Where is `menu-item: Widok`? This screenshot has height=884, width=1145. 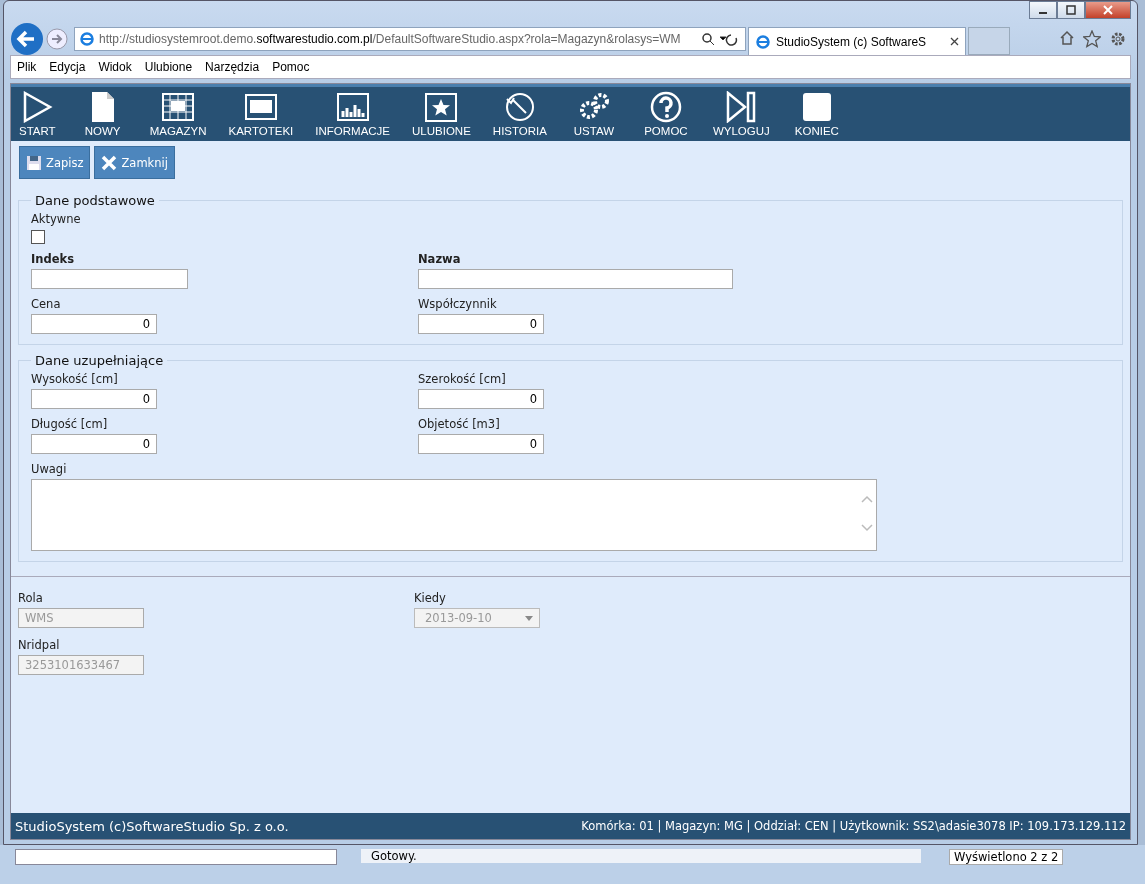
menu-item: Widok is located at coordinates (115, 67).